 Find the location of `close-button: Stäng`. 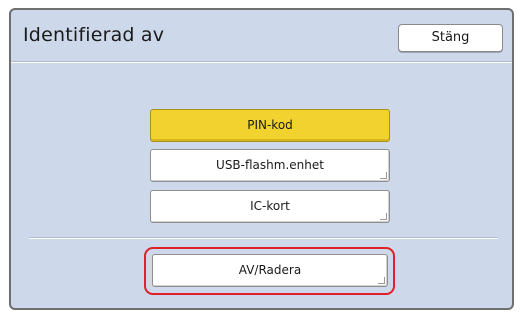

close-button: Stäng is located at coordinates (450, 38).